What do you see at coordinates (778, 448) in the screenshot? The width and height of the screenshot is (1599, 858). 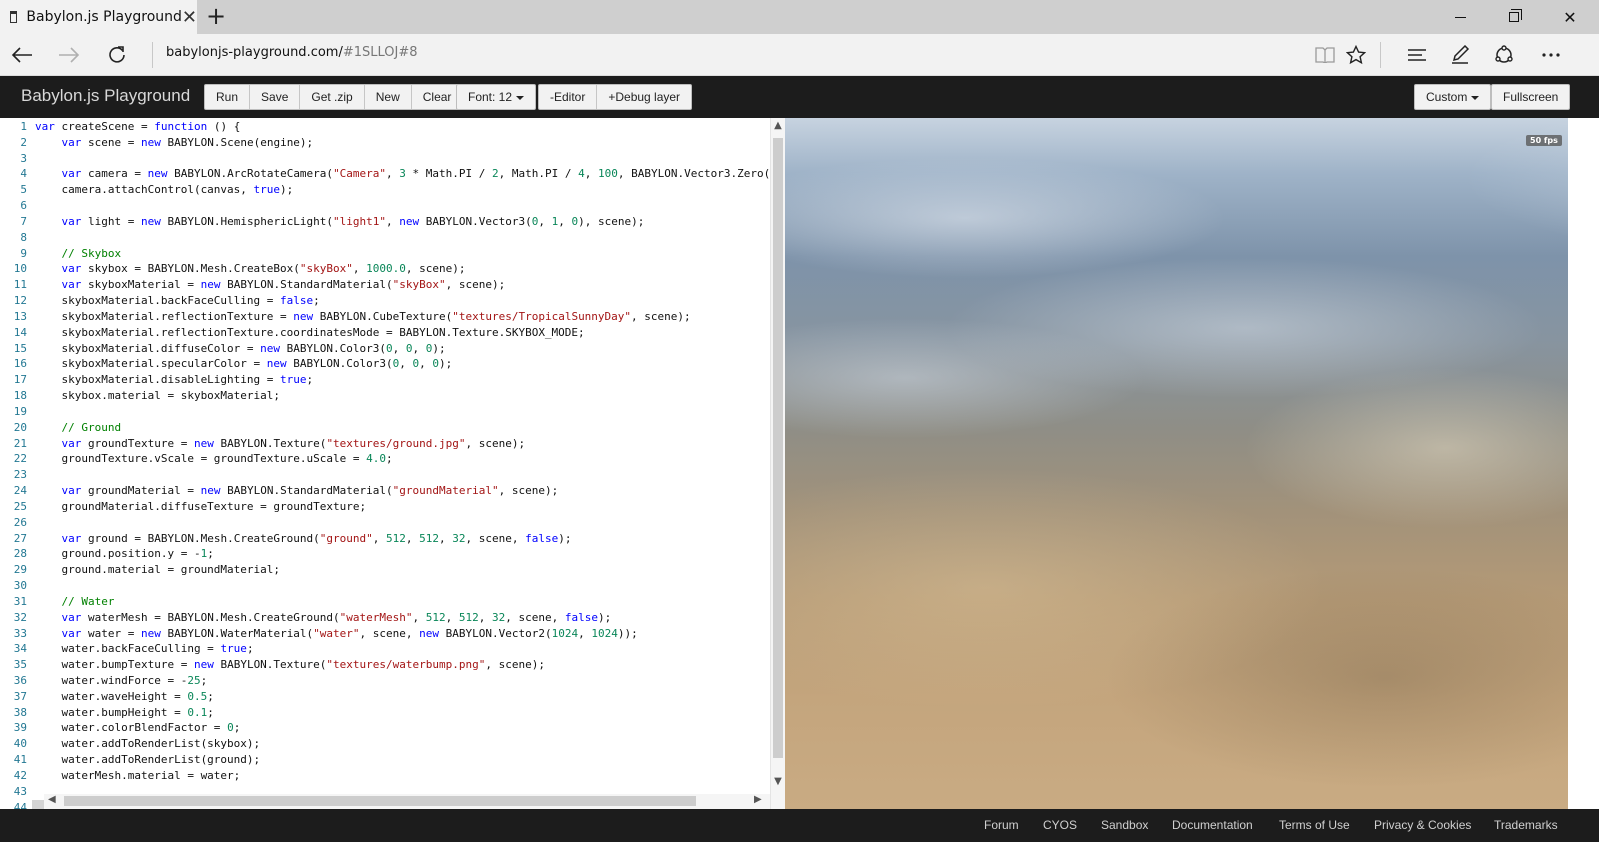 I see `vertical-scroll-thumb` at bounding box center [778, 448].